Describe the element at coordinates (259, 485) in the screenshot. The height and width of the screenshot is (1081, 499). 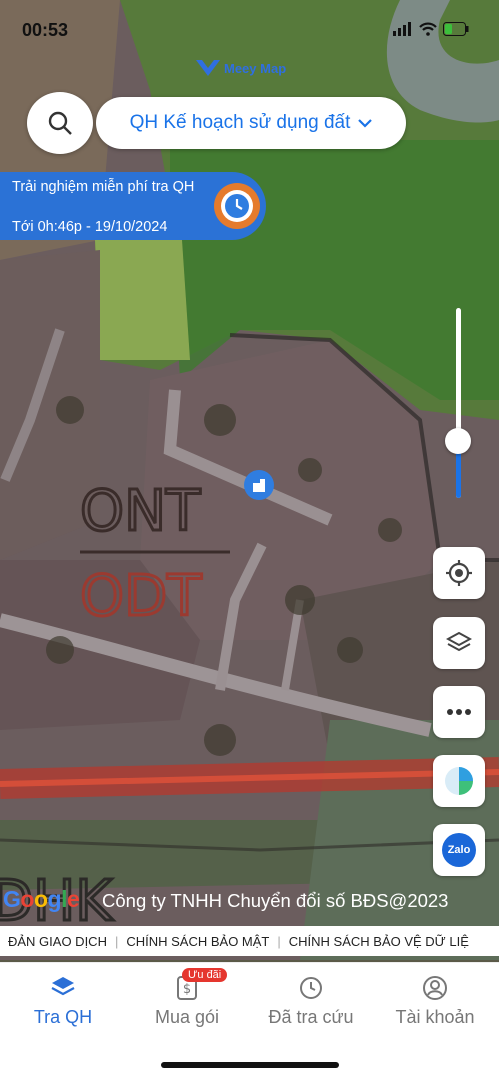
I see `property-pin-icon` at that location.